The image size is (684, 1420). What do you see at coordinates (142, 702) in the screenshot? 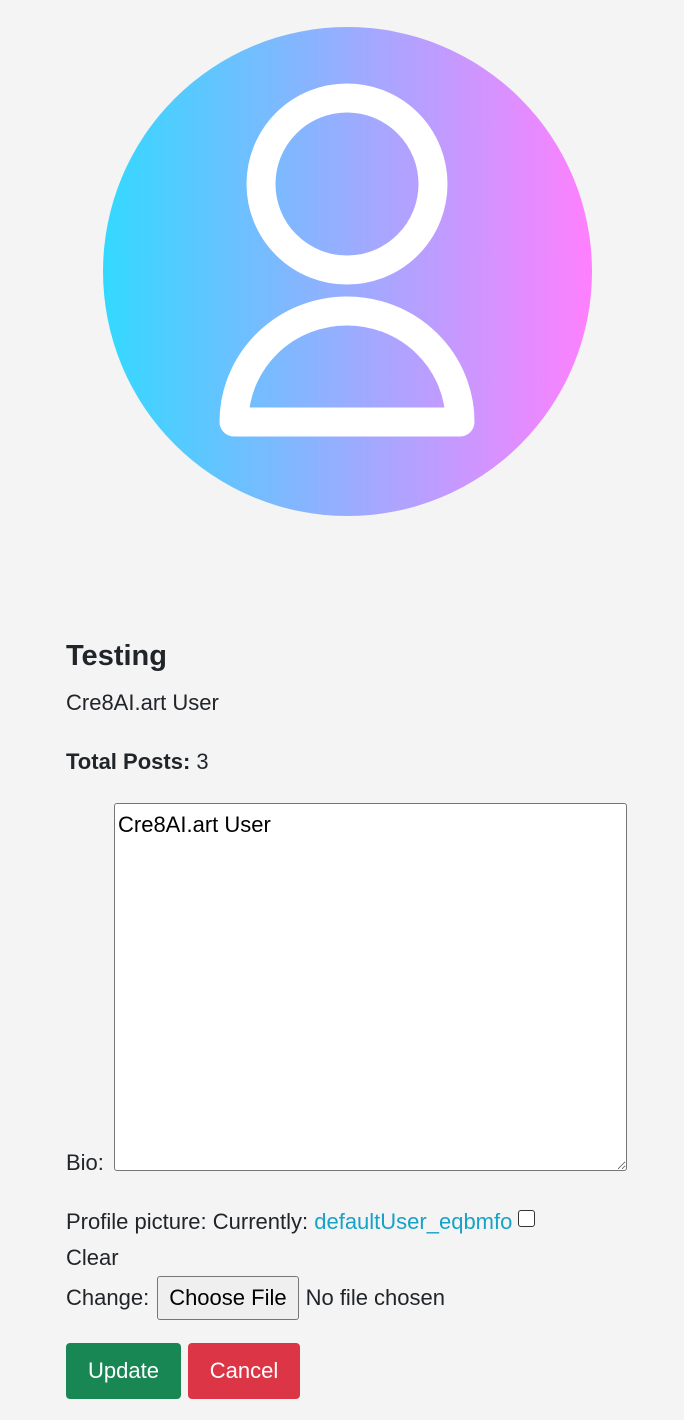
I see `profile-subtitle: Cre8AI.art User` at bounding box center [142, 702].